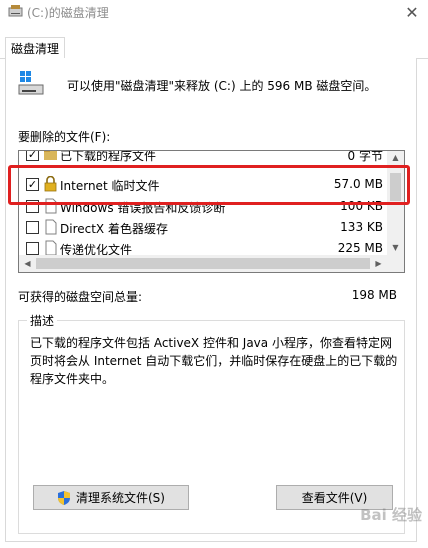 This screenshot has width=428, height=548. I want to click on file-size: 100 KB, so click(361, 206).